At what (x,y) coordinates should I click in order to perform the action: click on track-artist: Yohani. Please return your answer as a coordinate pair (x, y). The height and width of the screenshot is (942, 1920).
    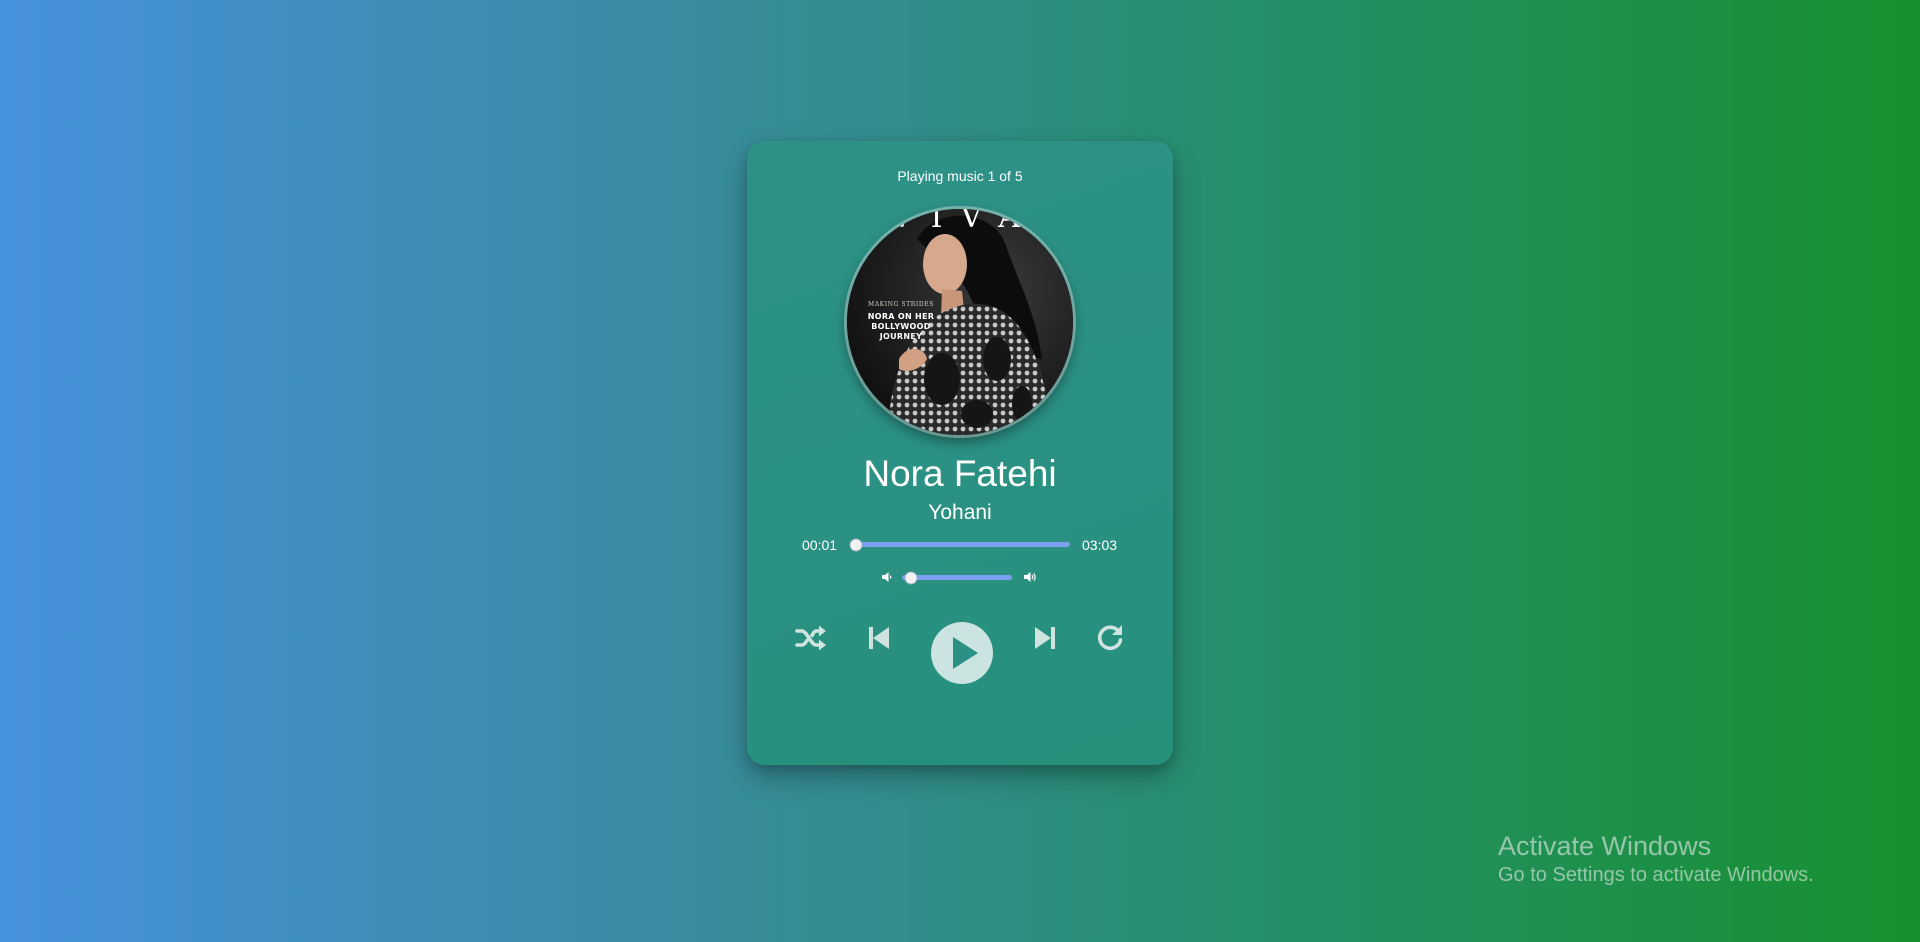
    Looking at the image, I should click on (960, 512).